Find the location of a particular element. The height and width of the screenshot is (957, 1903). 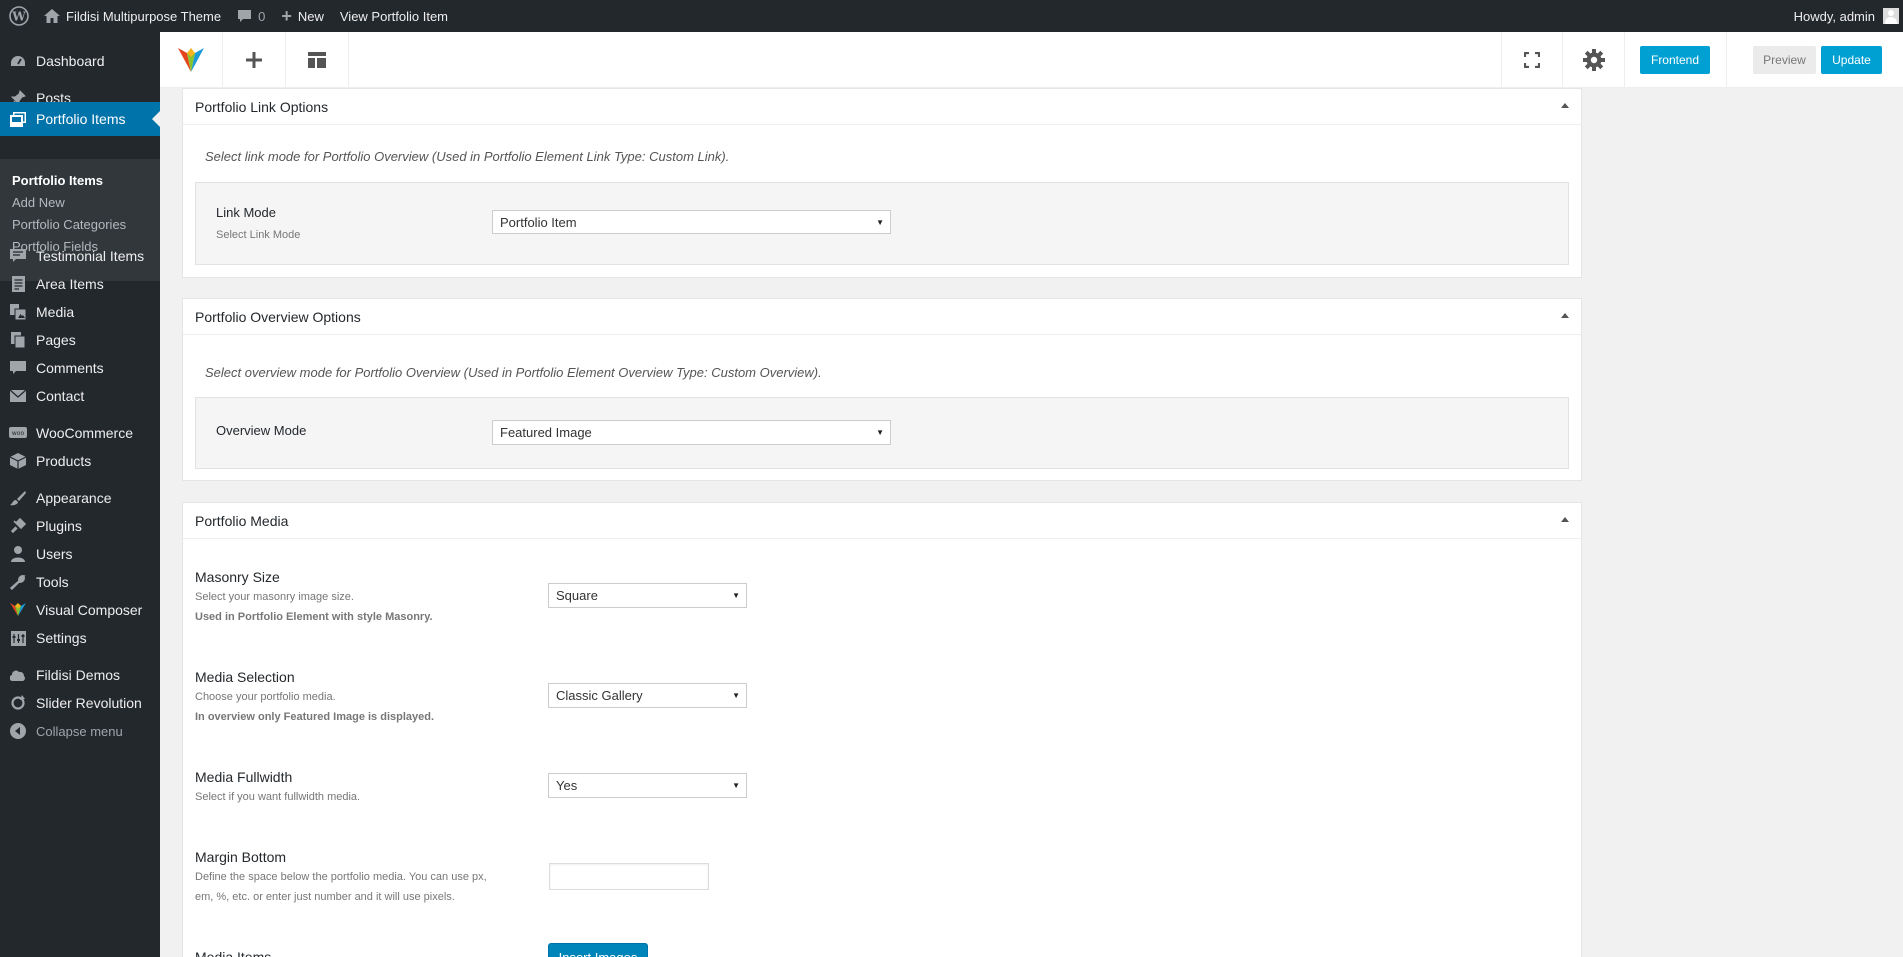

comments-link: 0 is located at coordinates (251, 16).